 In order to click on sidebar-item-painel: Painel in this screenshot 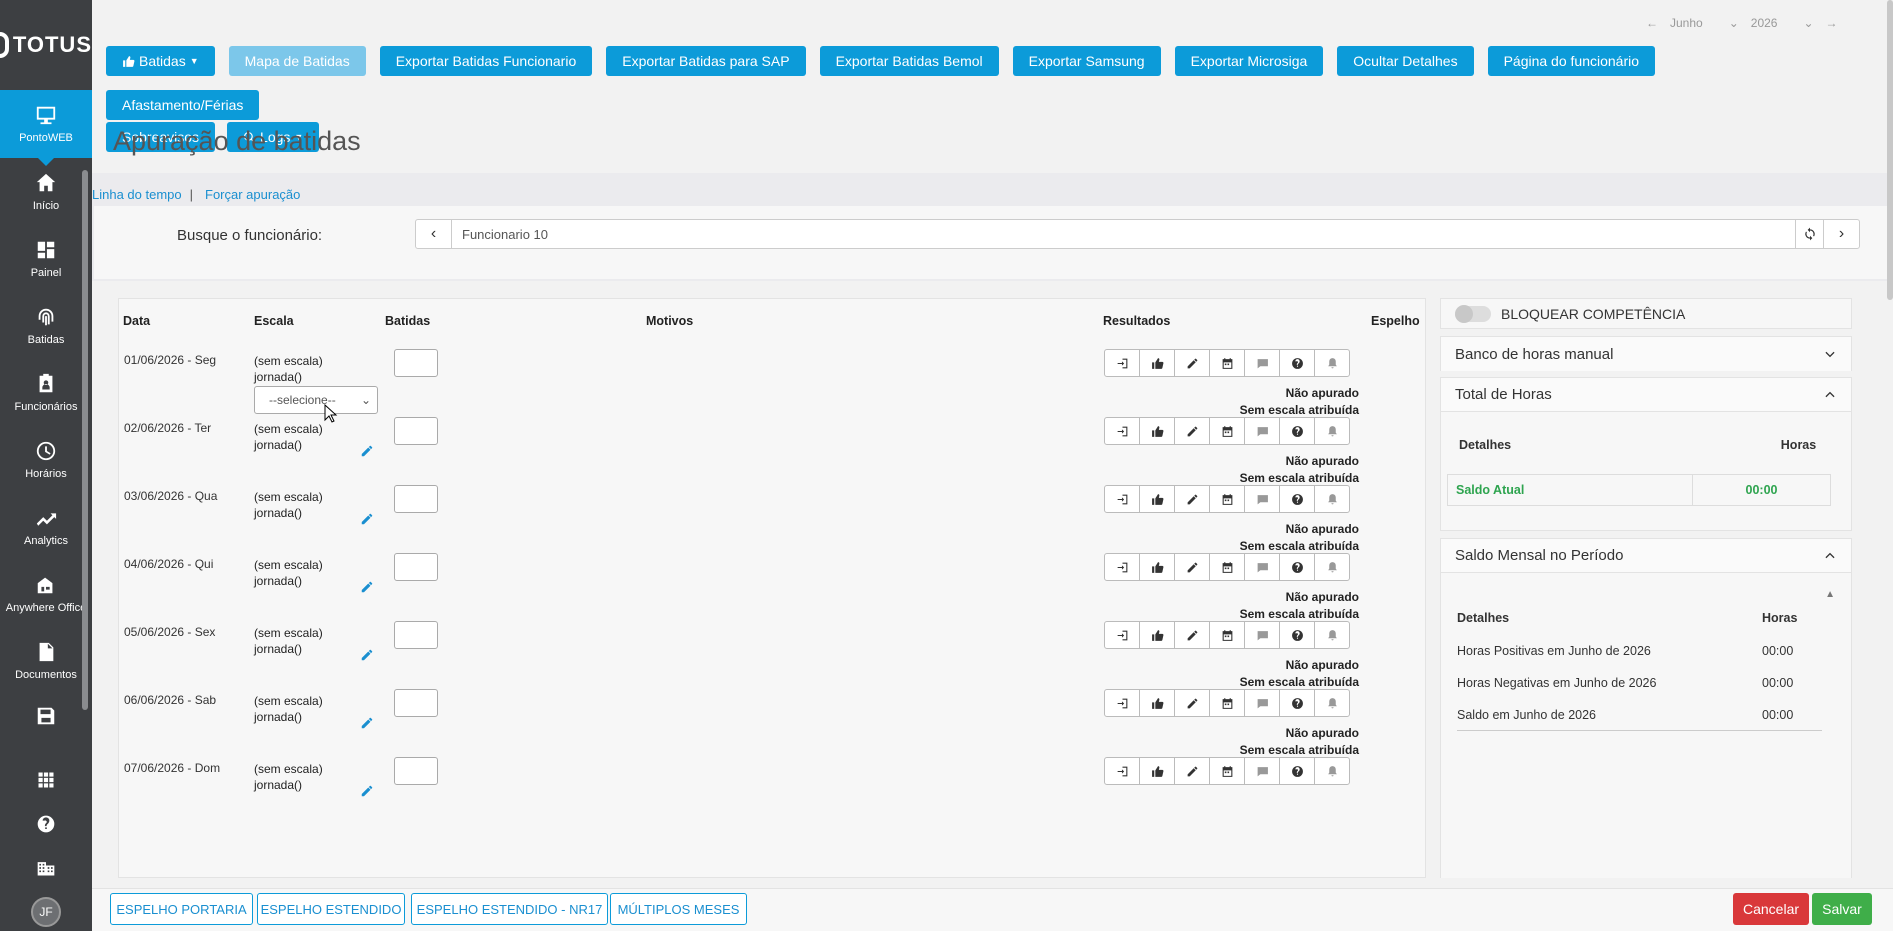, I will do `click(46, 258)`.